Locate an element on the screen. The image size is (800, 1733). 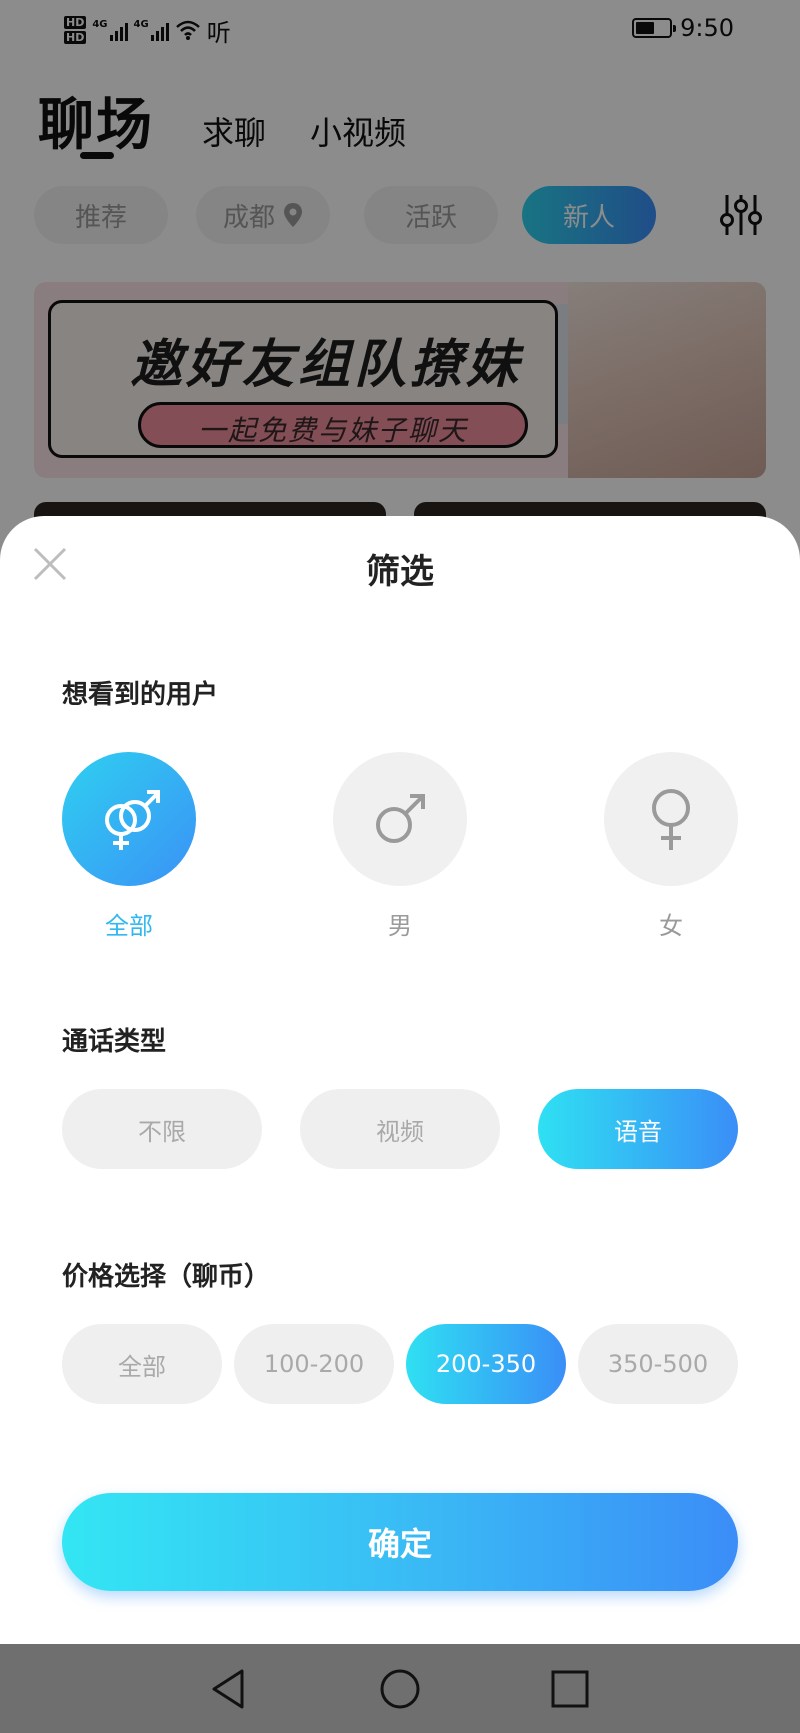
section-price-label: 价格选择（聊币） is located at coordinates (166, 1277).